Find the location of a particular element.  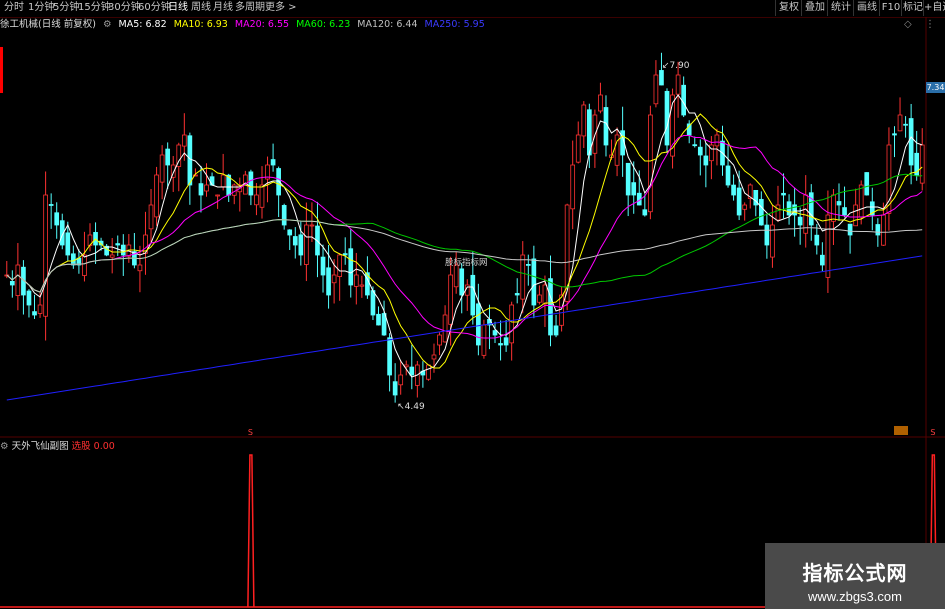

draw-button: 画线 is located at coordinates (866, 8).